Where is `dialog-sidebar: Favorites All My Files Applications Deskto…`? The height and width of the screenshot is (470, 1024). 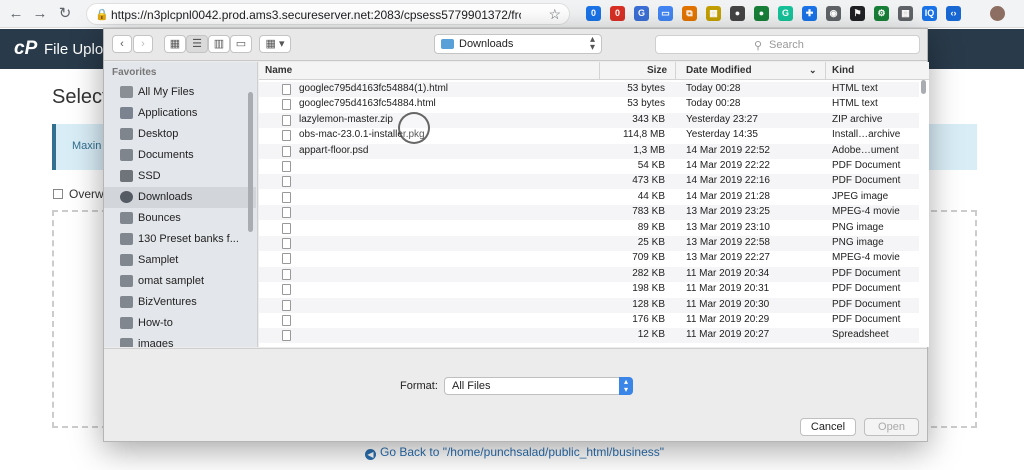 dialog-sidebar: Favorites All My Files Applications Deskto… is located at coordinates (181, 204).